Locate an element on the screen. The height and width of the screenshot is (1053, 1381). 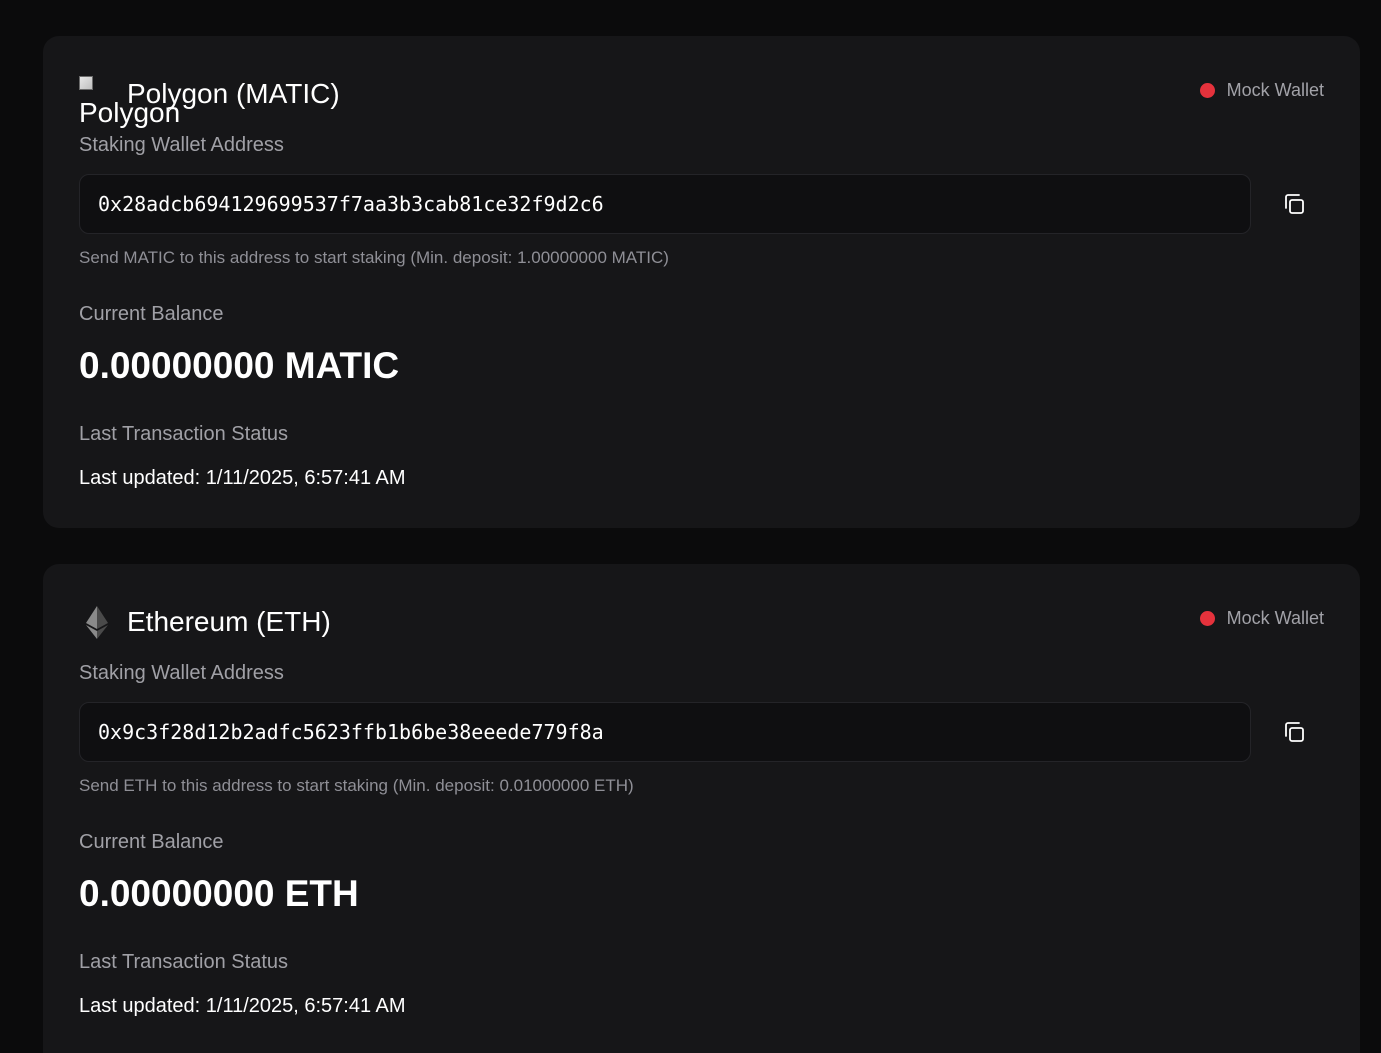
wallet-title: Ethereum (ETH) is located at coordinates (229, 621).